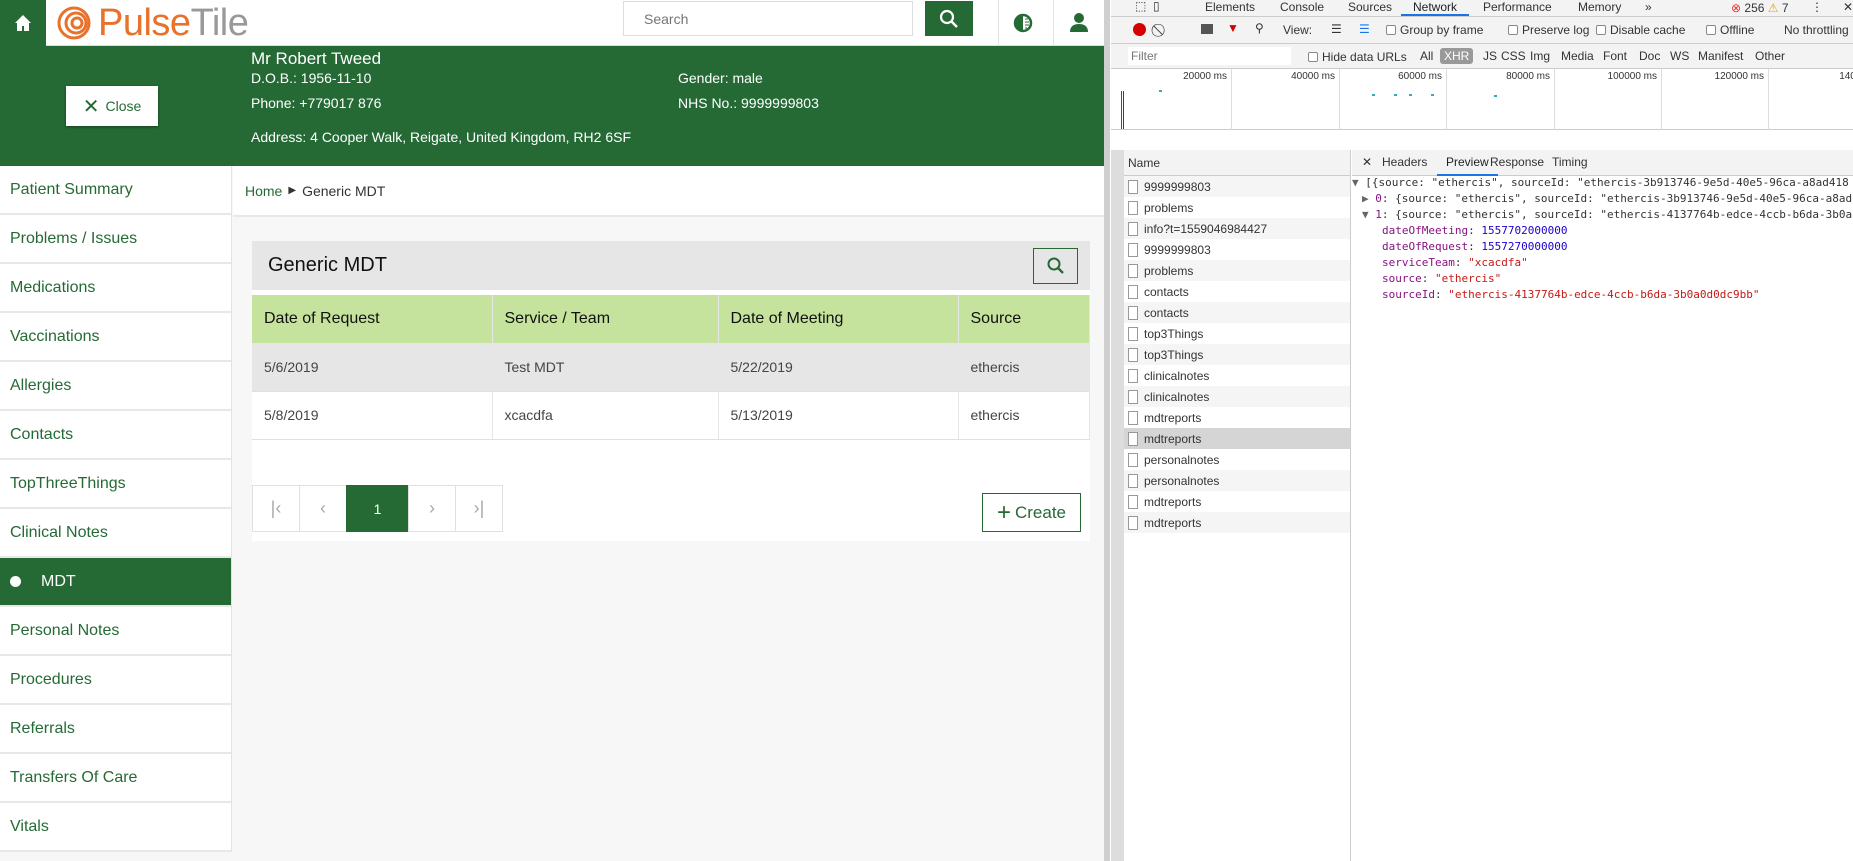 Image resolution: width=1853 pixels, height=861 pixels. I want to click on contrast-toggle-button, so click(1023, 25).